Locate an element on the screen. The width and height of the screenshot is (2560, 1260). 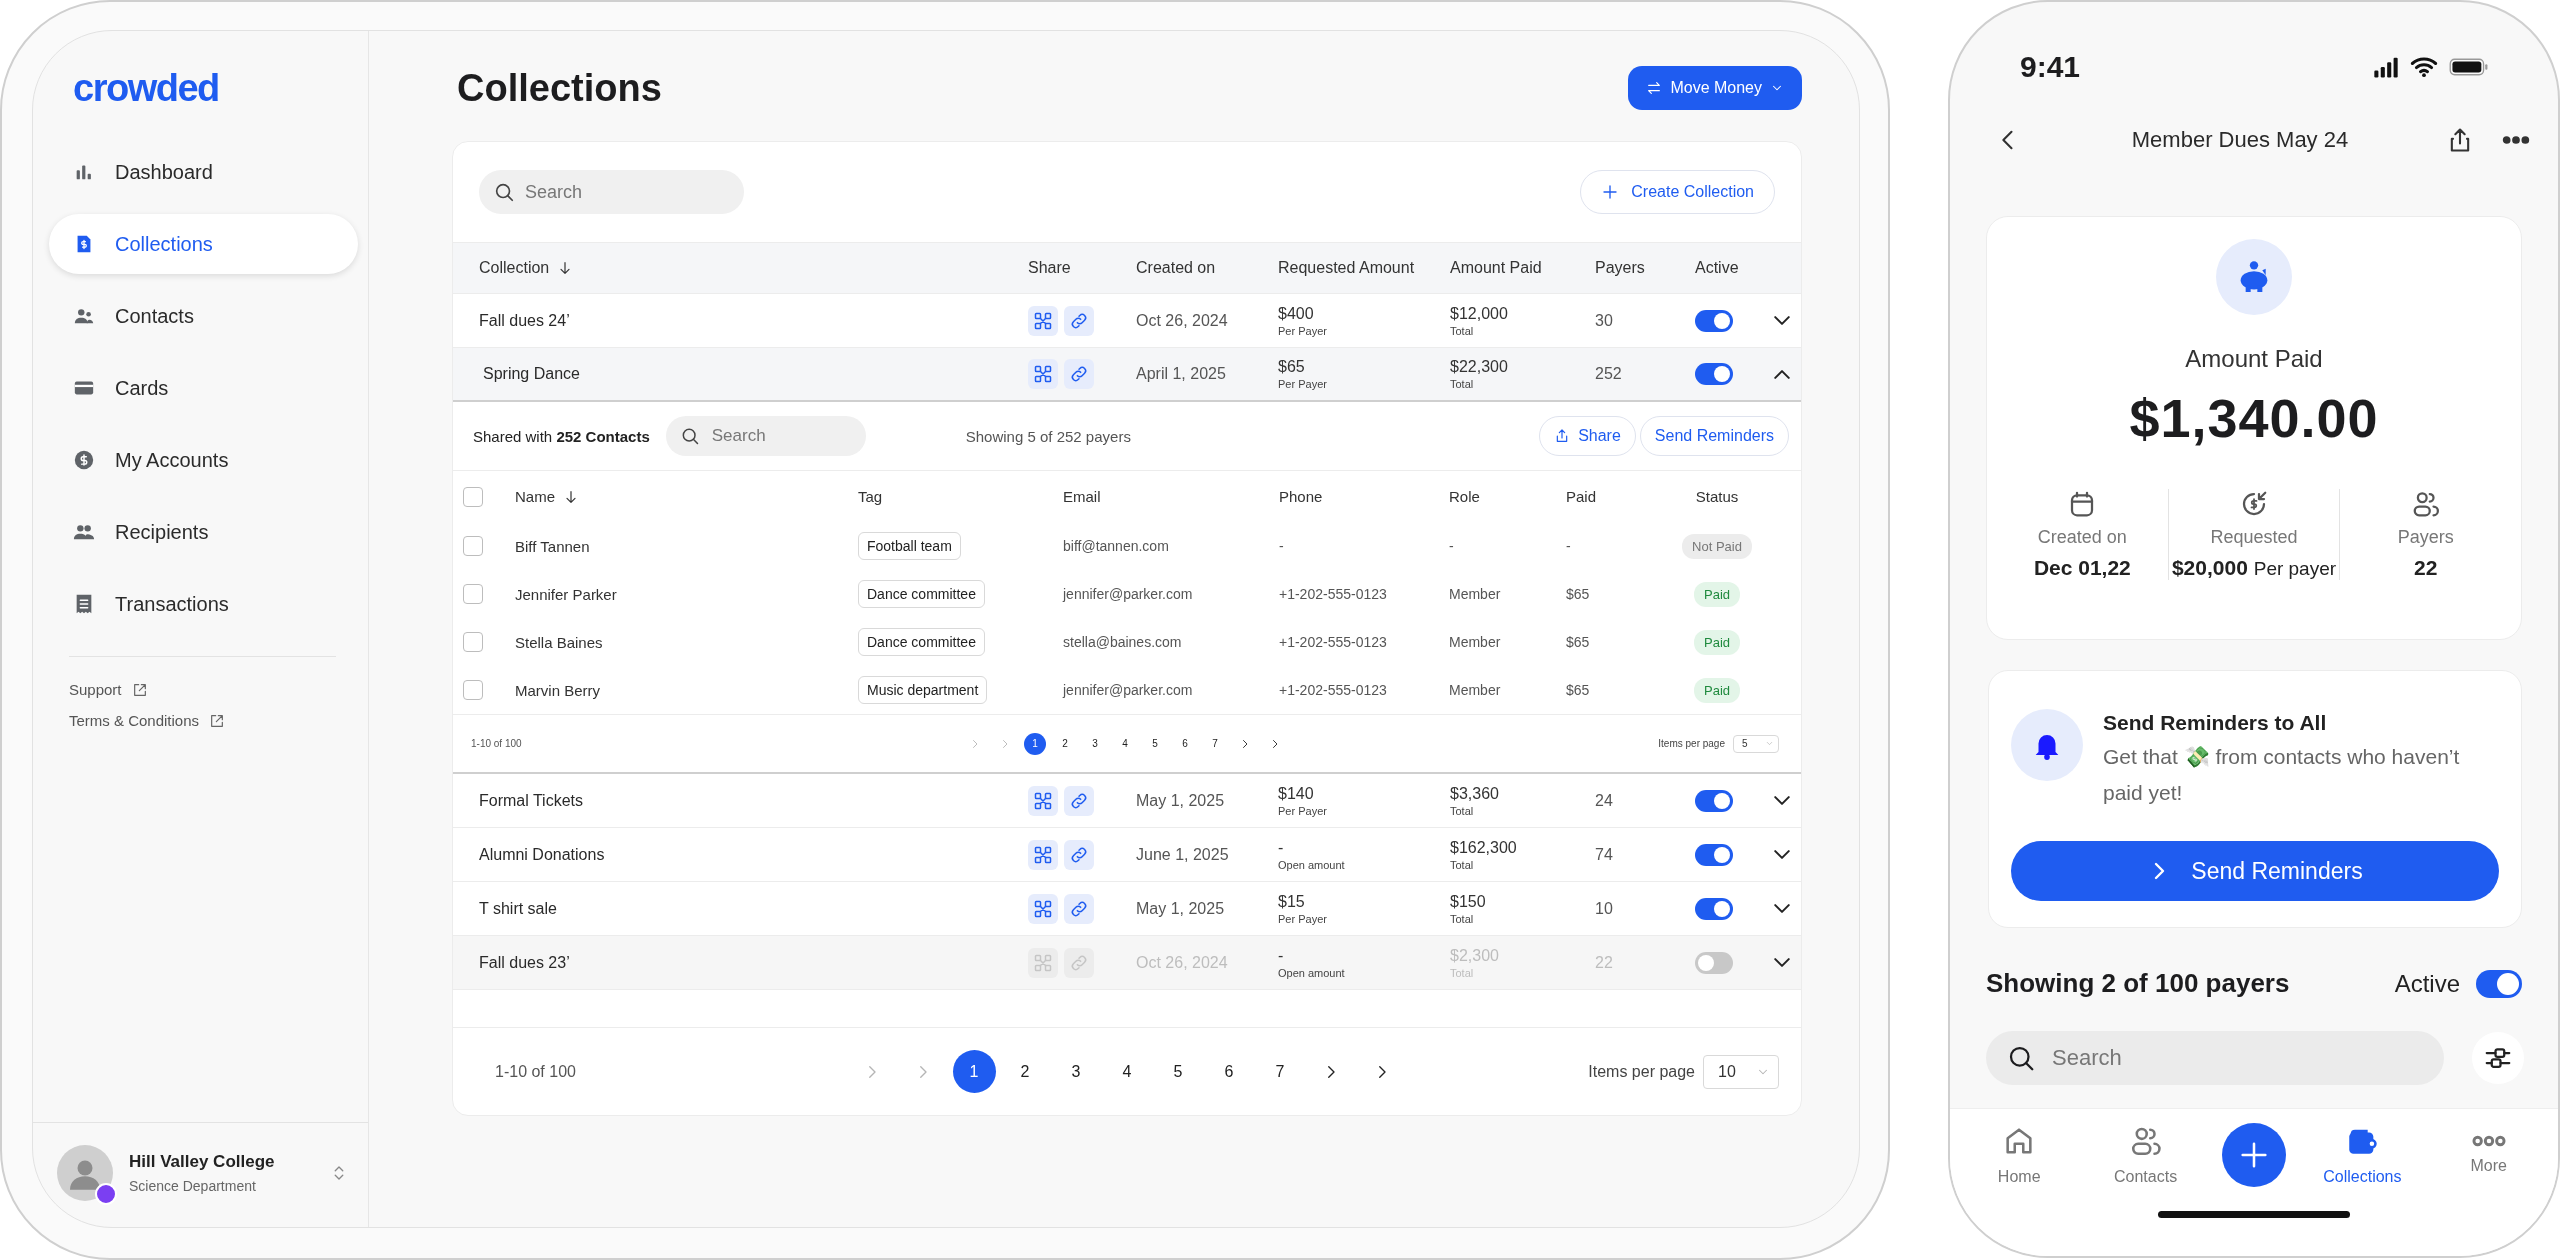
tab-bar-item: Home is located at coordinates (2019, 1155).